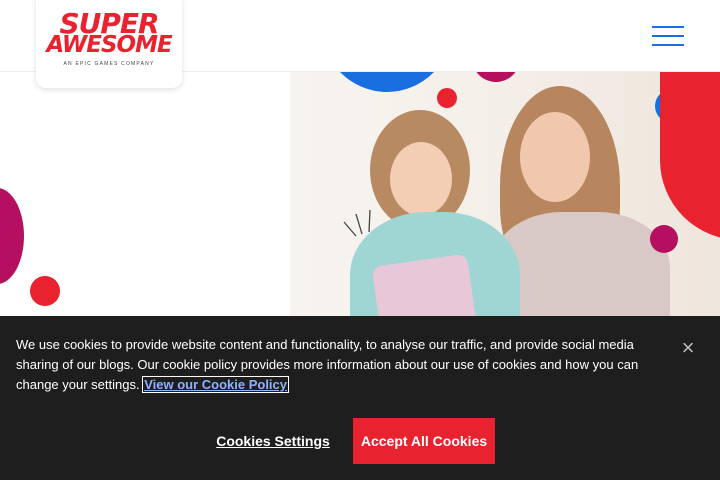 This screenshot has height=480, width=720. Describe the element at coordinates (216, 384) in the screenshot. I see `cookie-policy-link: View our Cookie Policy` at that location.